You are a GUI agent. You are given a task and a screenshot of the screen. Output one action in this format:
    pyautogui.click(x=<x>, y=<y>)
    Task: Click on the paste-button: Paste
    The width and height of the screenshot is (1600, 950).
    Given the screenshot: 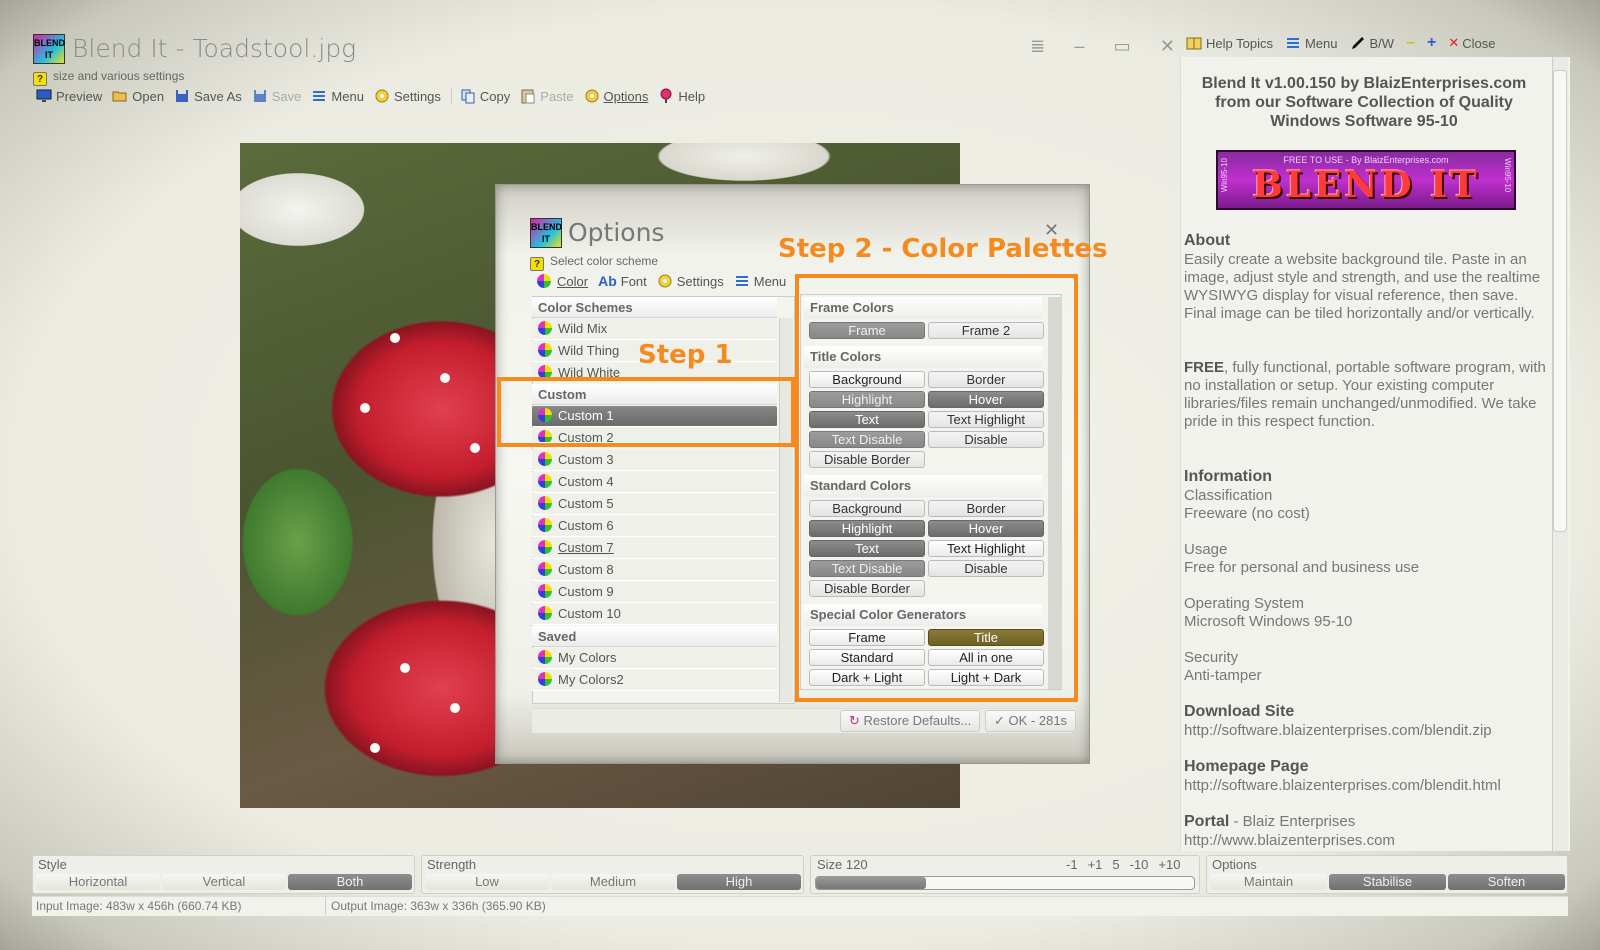 What is the action you would take?
    pyautogui.click(x=547, y=96)
    